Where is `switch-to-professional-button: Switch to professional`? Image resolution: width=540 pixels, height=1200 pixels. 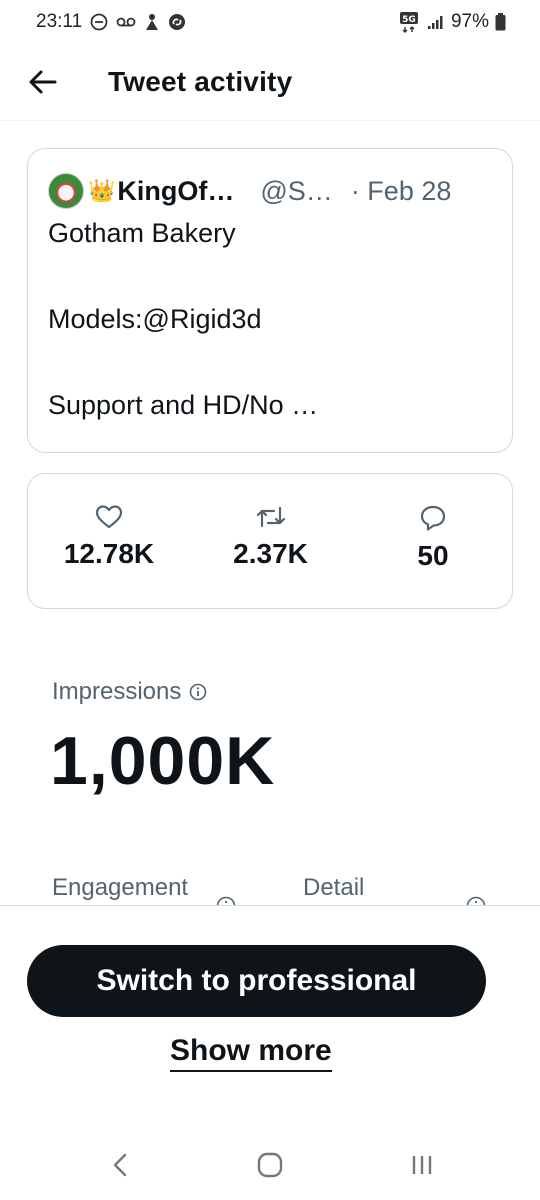
switch-to-professional-button: Switch to professional is located at coordinates (256, 981).